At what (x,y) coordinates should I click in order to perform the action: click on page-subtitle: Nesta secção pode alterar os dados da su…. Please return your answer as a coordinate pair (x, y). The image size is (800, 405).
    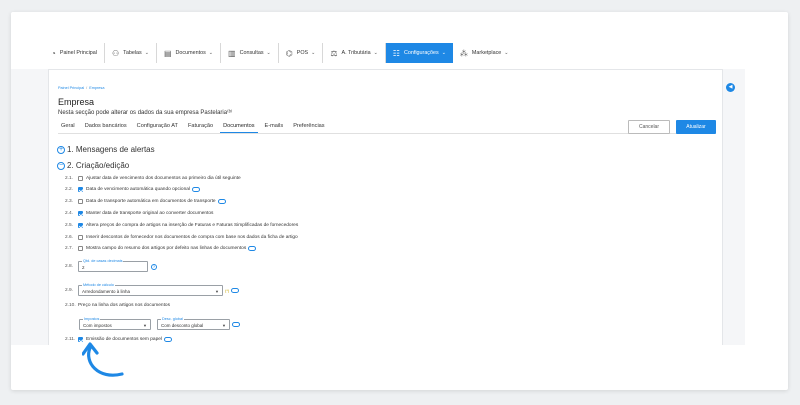
    Looking at the image, I should click on (145, 113).